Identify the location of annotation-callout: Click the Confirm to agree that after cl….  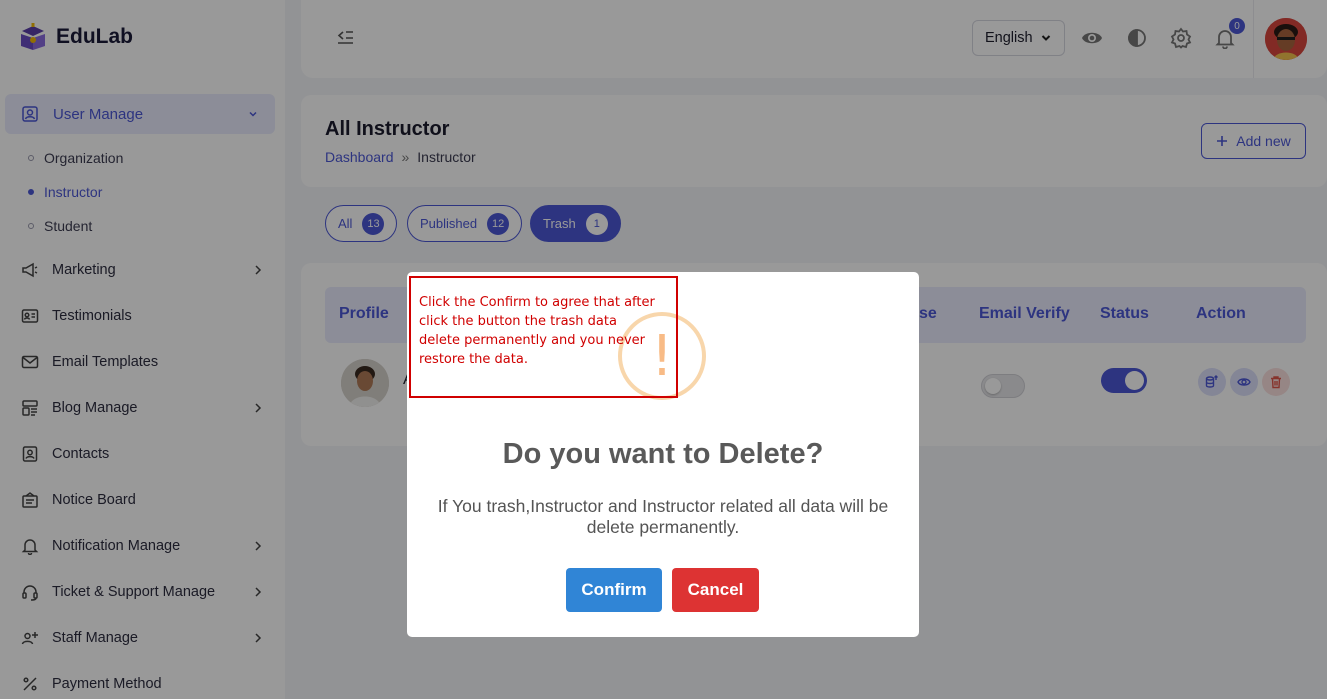
(543, 337).